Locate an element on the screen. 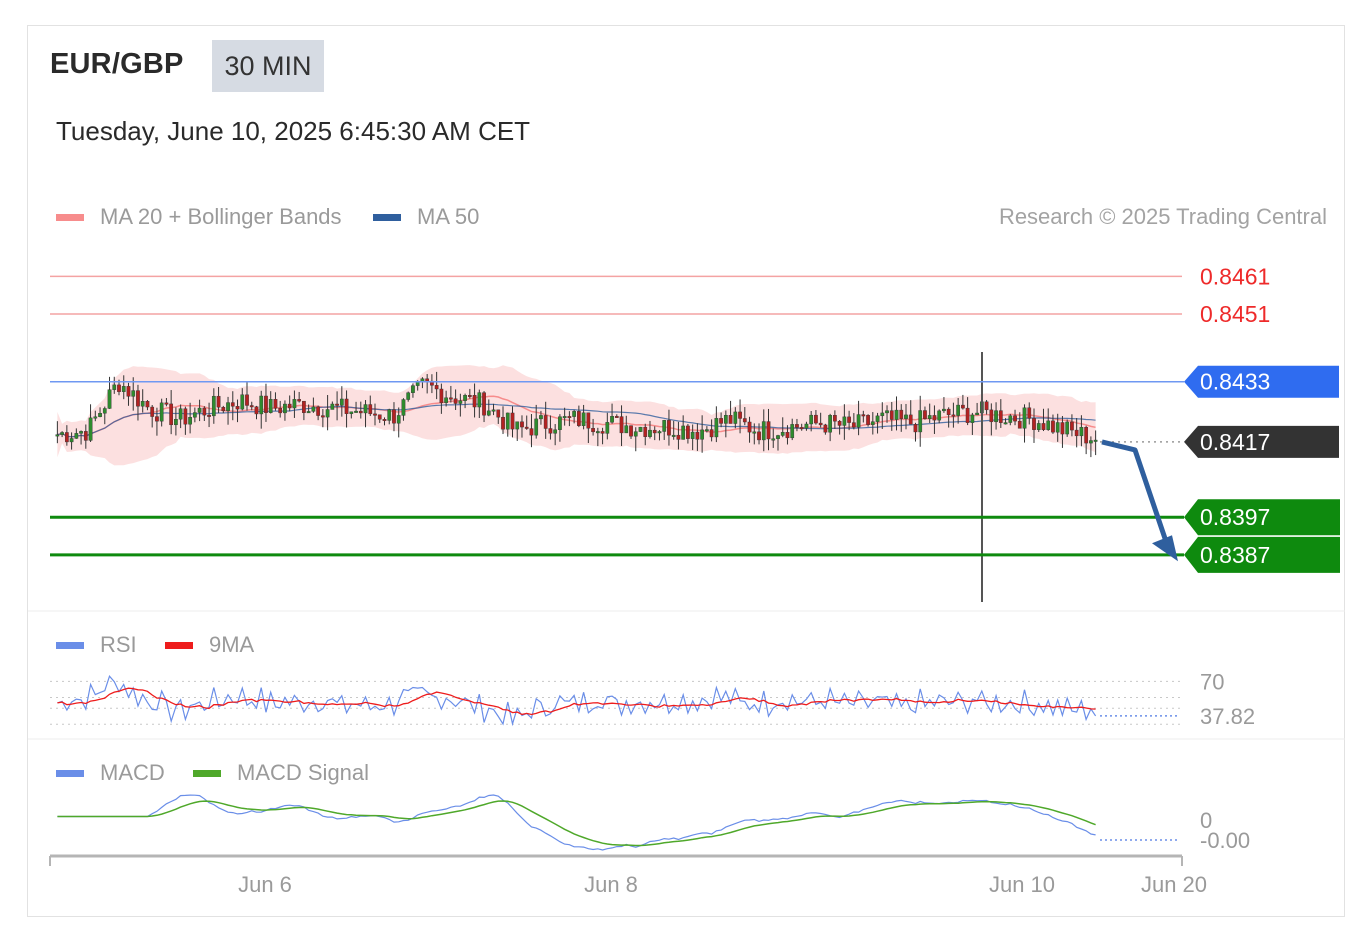 The width and height of the screenshot is (1368, 948). support-label: 0.8397 is located at coordinates (1235, 517).